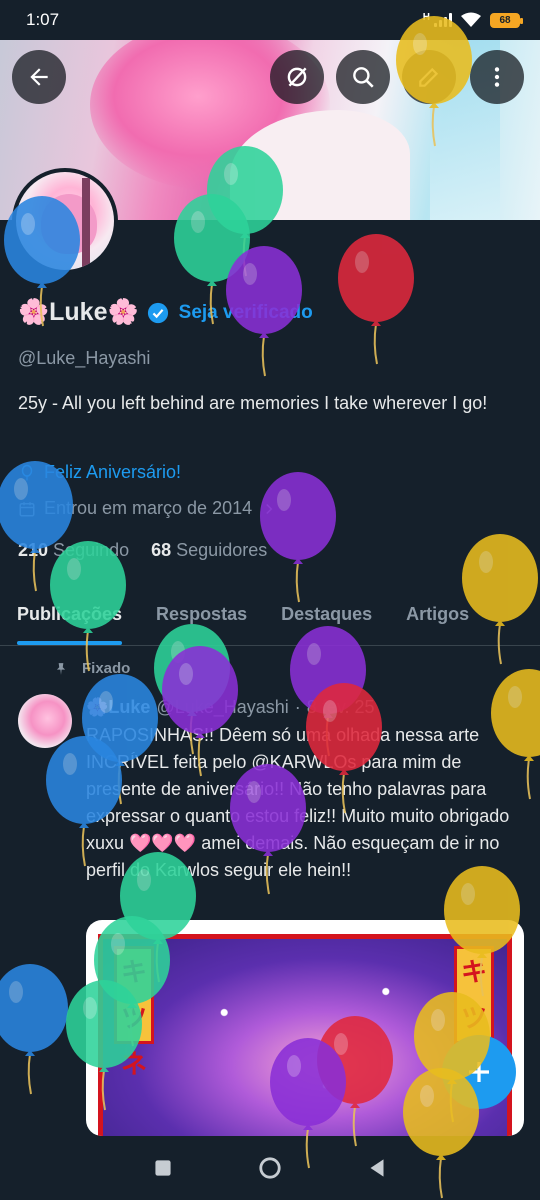 The height and width of the screenshot is (1200, 540). Describe the element at coordinates (161, 550) in the screenshot. I see `followers-count: 68` at that location.